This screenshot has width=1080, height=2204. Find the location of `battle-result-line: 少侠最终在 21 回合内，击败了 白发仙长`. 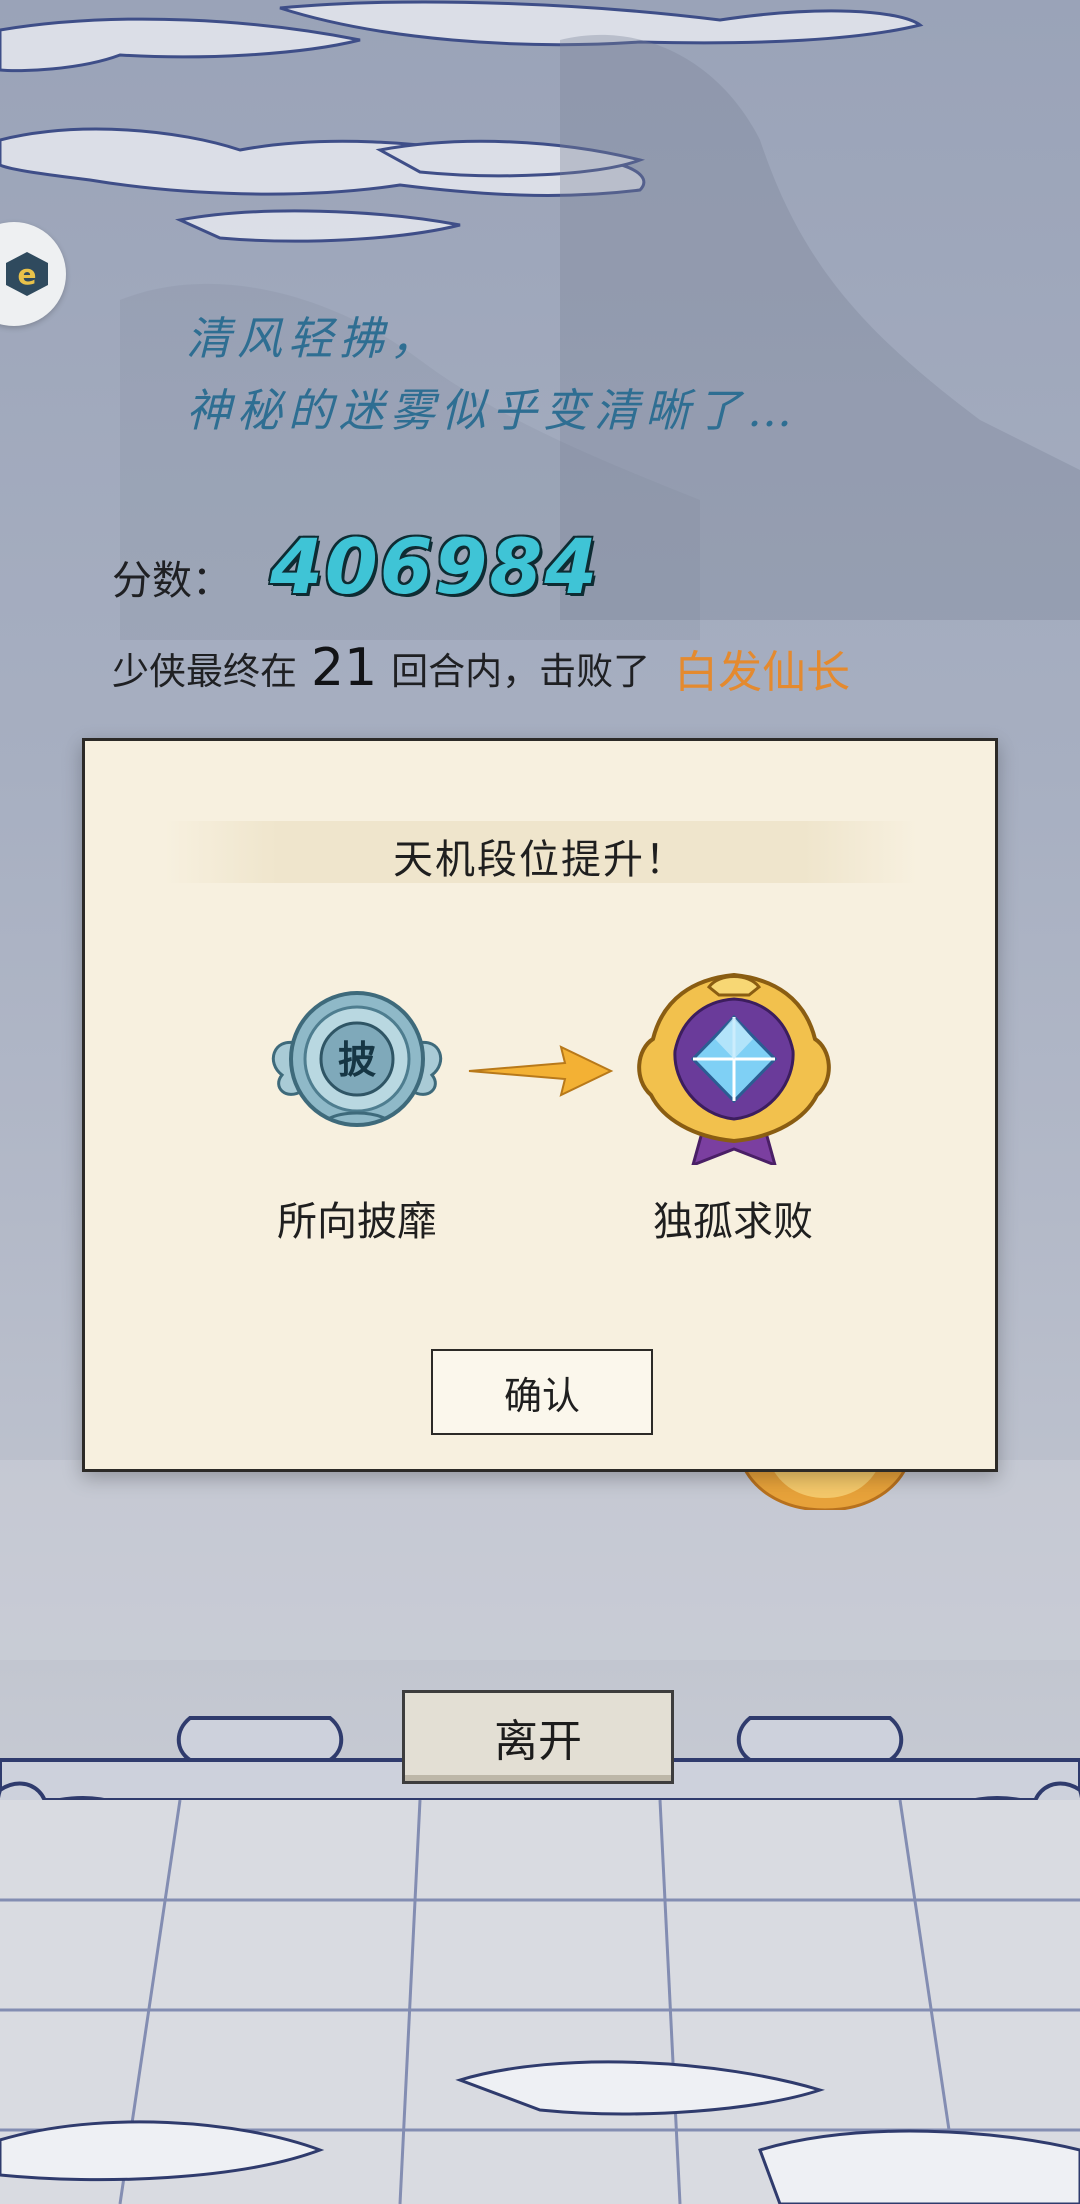

battle-result-line: 少侠最终在 21 回合内，击败了 白发仙长 is located at coordinates (481, 668).